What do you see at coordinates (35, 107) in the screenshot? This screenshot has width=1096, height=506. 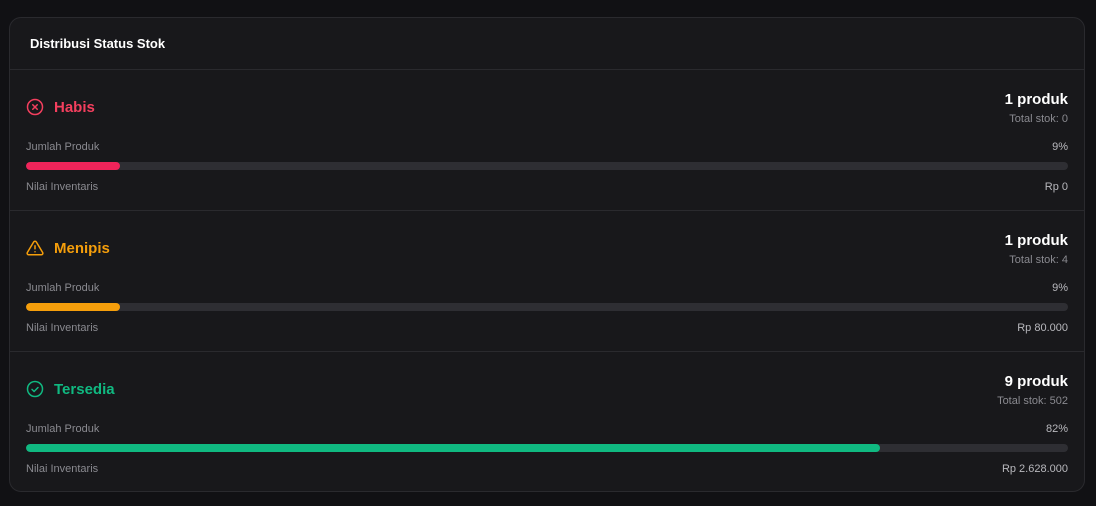 I see `x-circle-icon` at bounding box center [35, 107].